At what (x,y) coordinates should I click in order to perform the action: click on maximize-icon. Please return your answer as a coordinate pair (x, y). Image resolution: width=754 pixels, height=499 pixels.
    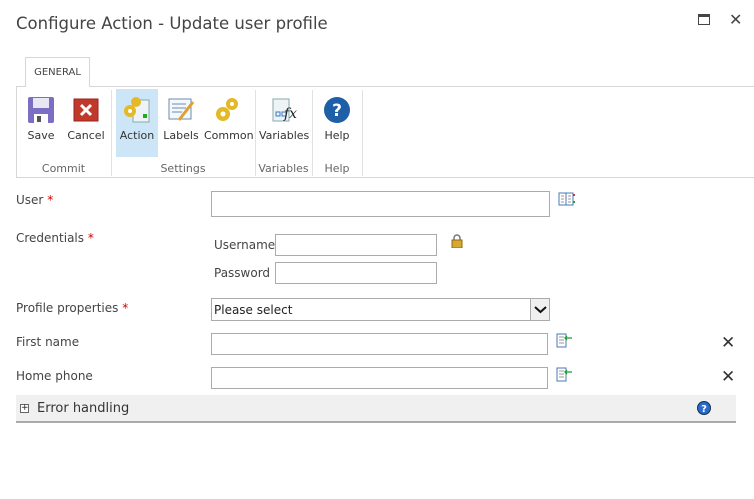
    Looking at the image, I should click on (704, 19).